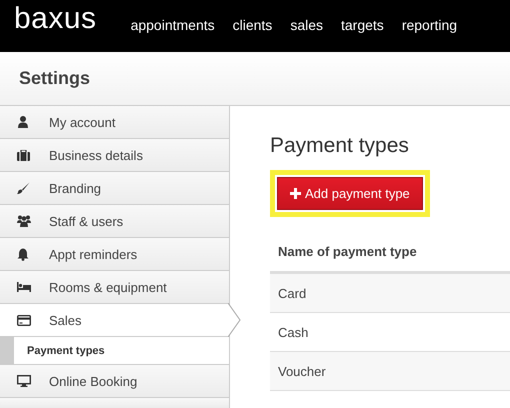 Image resolution: width=510 pixels, height=408 pixels. Describe the element at coordinates (96, 155) in the screenshot. I see `sidebar-label: Business details` at that location.